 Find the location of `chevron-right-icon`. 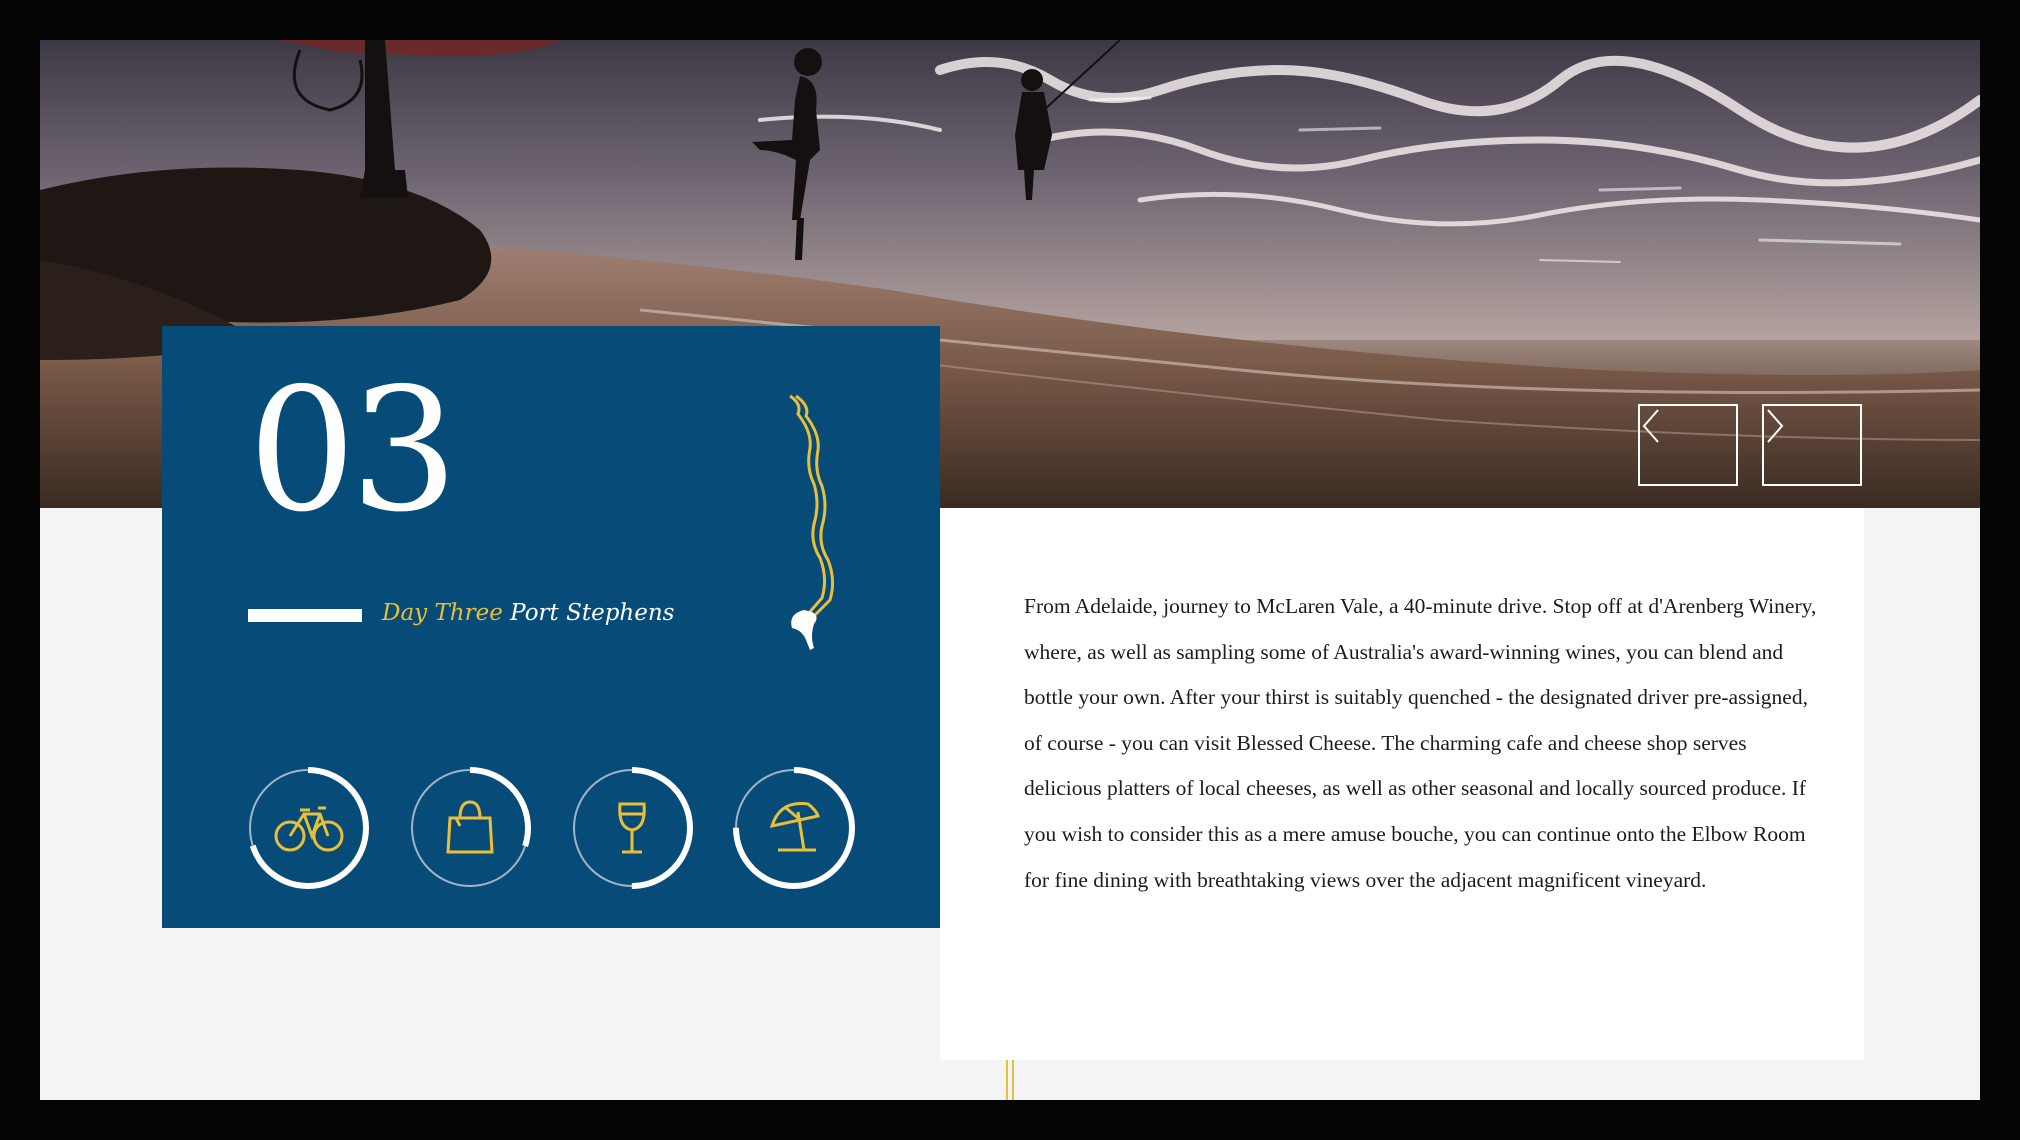

chevron-right-icon is located at coordinates (1775, 426).